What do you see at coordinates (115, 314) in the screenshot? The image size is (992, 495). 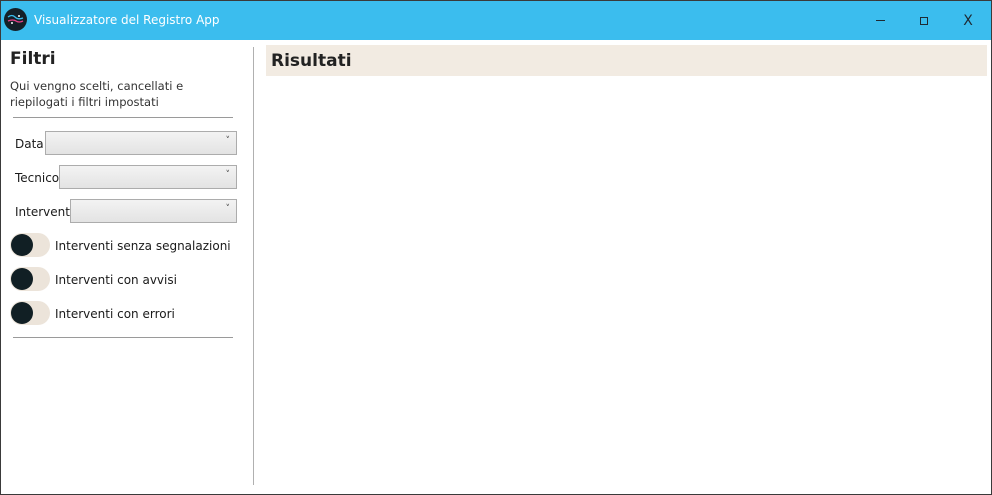 I see `toggle-label-con-errori: Interventi con errori` at bounding box center [115, 314].